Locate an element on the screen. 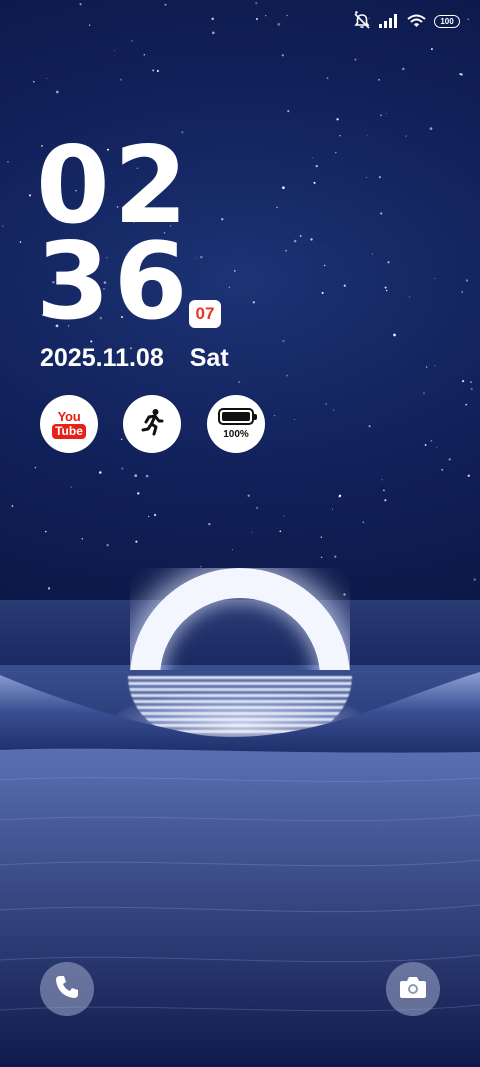 This screenshot has height=1067, width=480. youtube-icon: You Tube is located at coordinates (69, 424).